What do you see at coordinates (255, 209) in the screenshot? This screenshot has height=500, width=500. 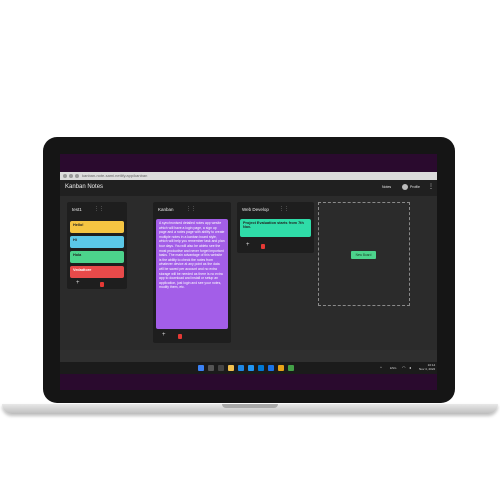 I see `column-title: Web Develop` at bounding box center [255, 209].